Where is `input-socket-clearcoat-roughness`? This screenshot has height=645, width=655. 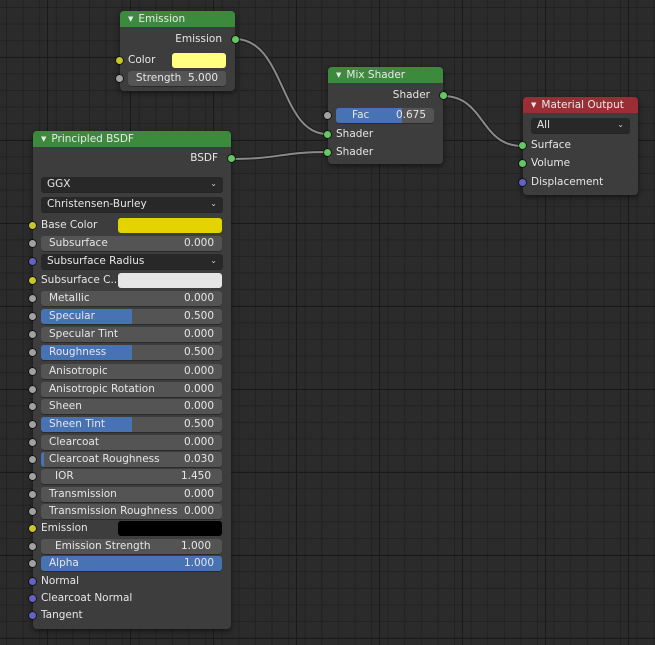
input-socket-clearcoat-roughness is located at coordinates (32, 459).